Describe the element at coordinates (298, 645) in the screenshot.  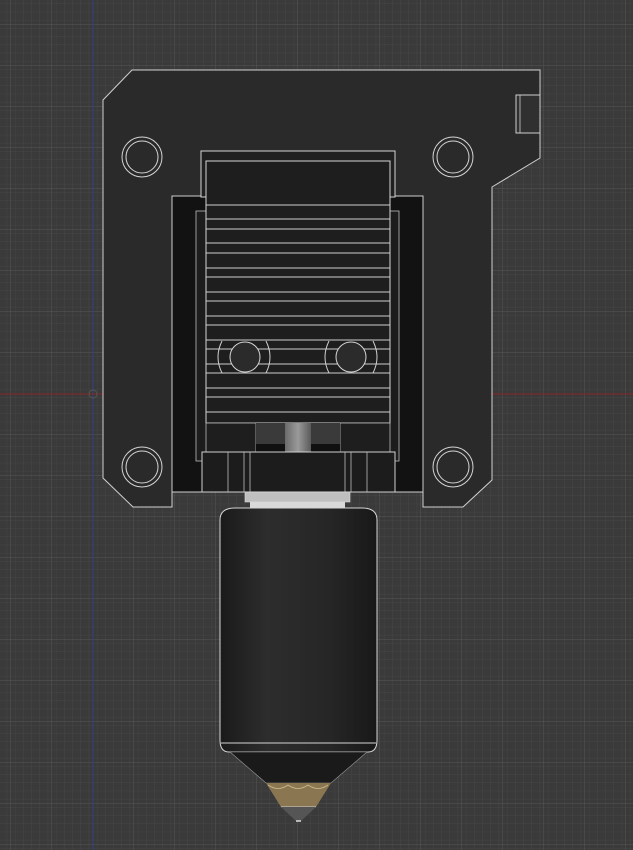
I see `silicone-sock` at that location.